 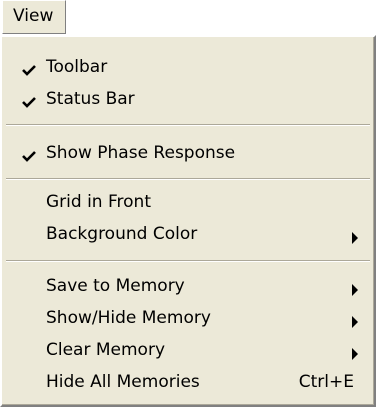 I want to click on menu-item-label: Clear Memory, so click(x=105, y=350).